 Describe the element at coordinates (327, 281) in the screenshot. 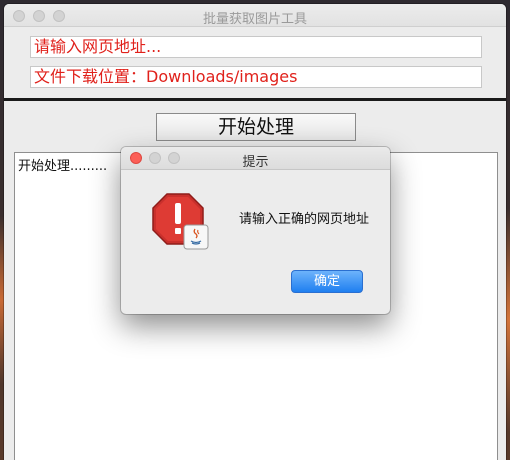

I see `confirm-button: 确定` at that location.